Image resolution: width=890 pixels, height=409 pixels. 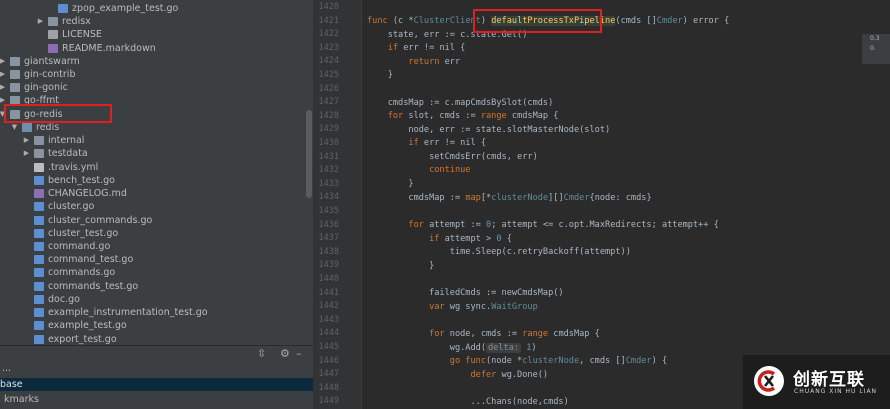 I want to click on tree-item: ▶ internal, so click(x=153, y=140).